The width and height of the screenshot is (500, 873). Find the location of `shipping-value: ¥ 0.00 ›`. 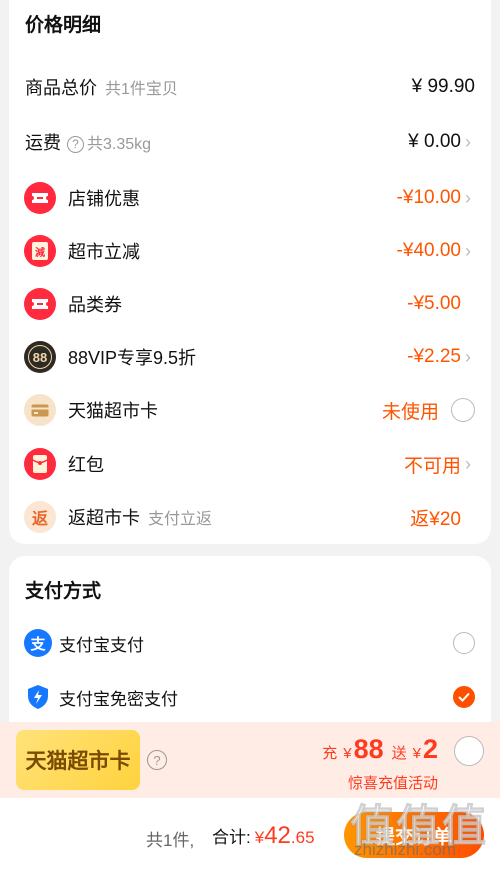

shipping-value: ¥ 0.00 › is located at coordinates (441, 142).